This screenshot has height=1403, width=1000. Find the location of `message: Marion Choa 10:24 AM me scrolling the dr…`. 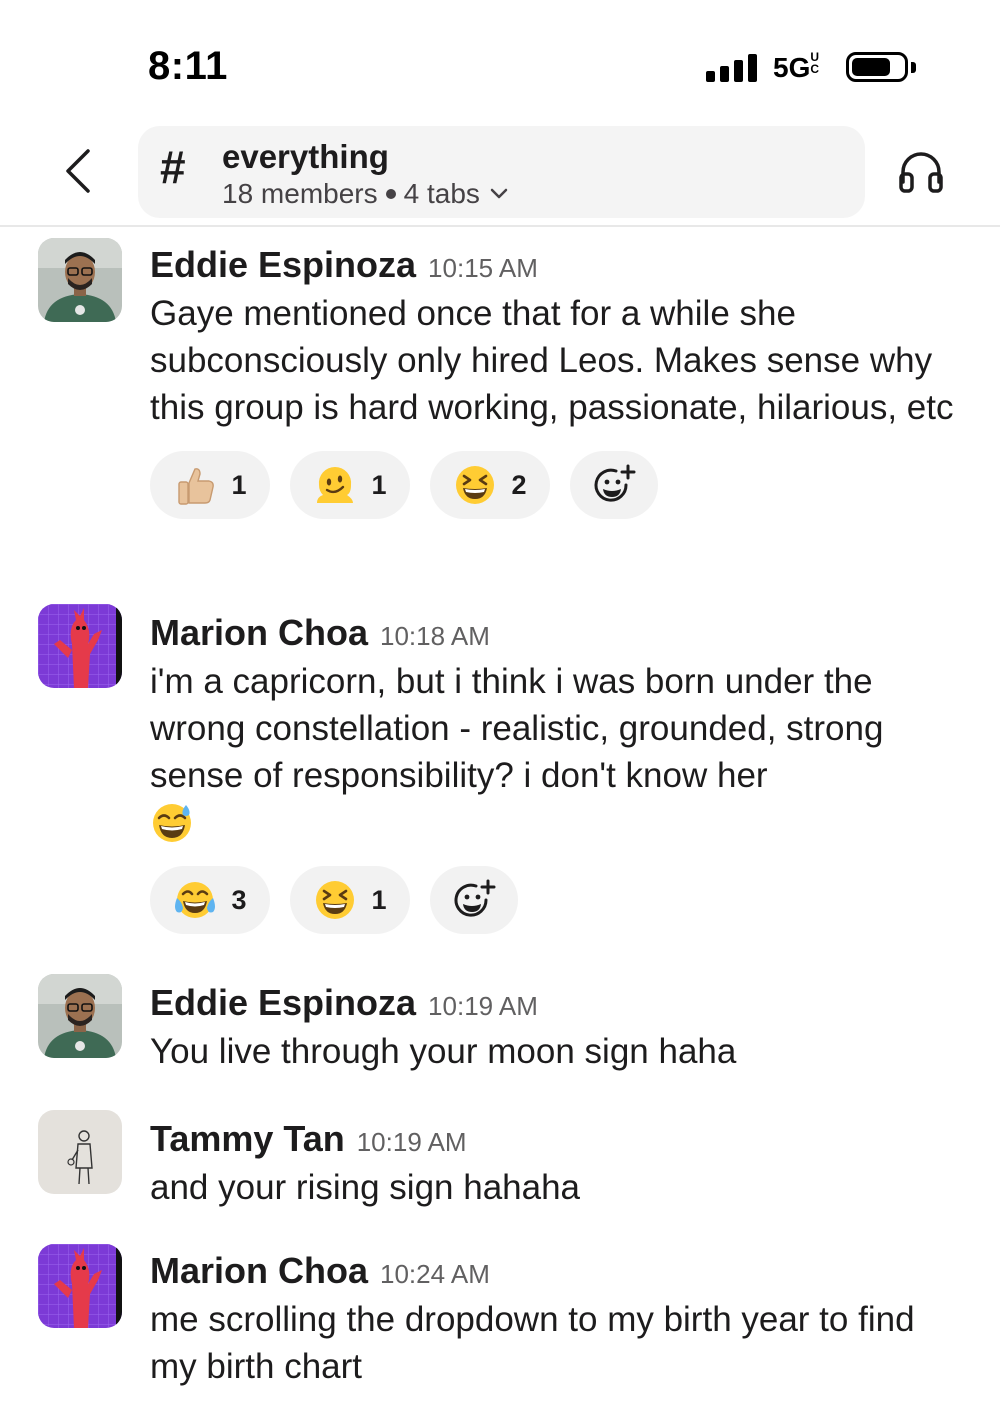

message: Marion Choa 10:24 AM me scrolling the dr… is located at coordinates (500, 1316).